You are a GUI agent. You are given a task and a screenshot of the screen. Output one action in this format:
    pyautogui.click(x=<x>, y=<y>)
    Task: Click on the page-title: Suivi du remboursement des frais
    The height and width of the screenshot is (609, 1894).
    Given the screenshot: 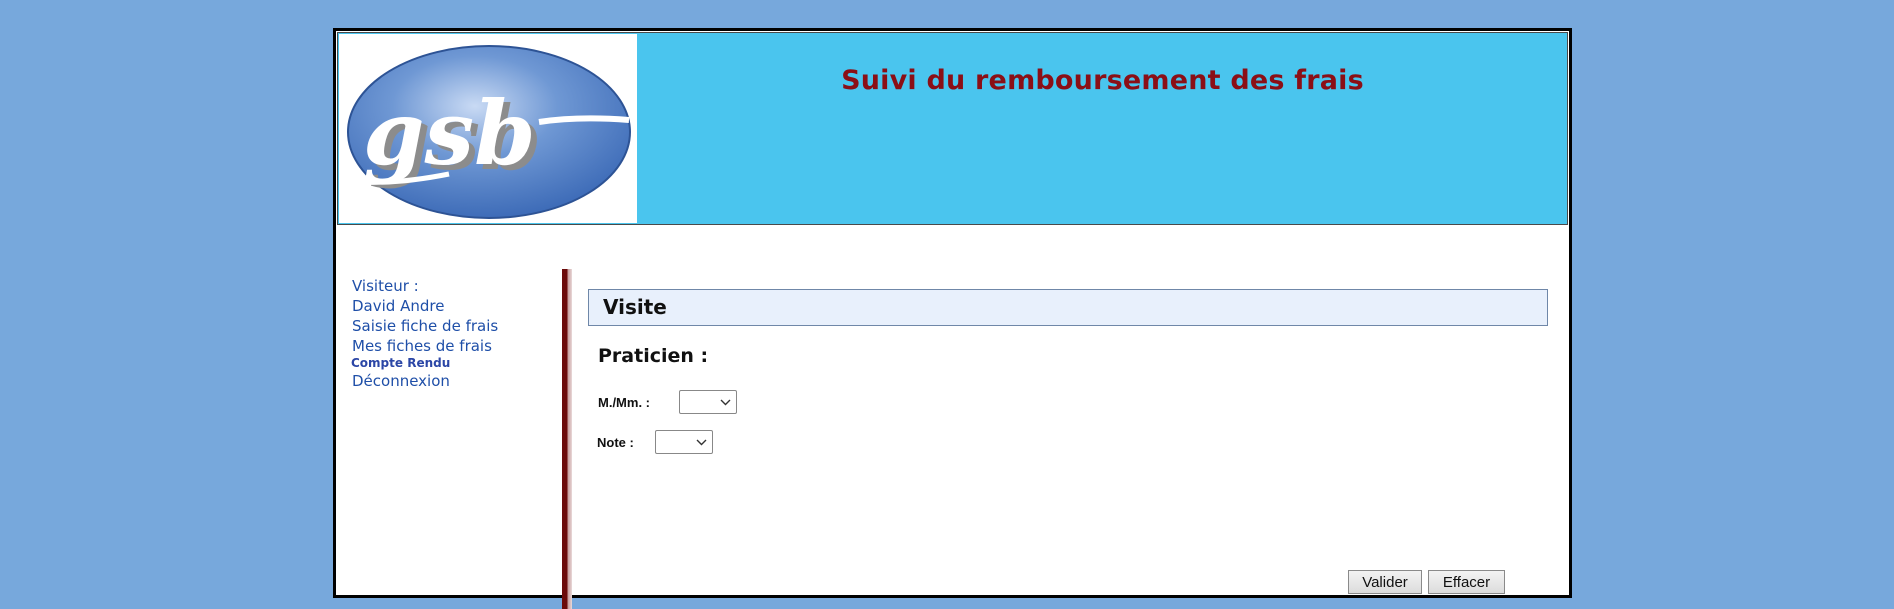 What is the action you would take?
    pyautogui.click(x=1102, y=80)
    